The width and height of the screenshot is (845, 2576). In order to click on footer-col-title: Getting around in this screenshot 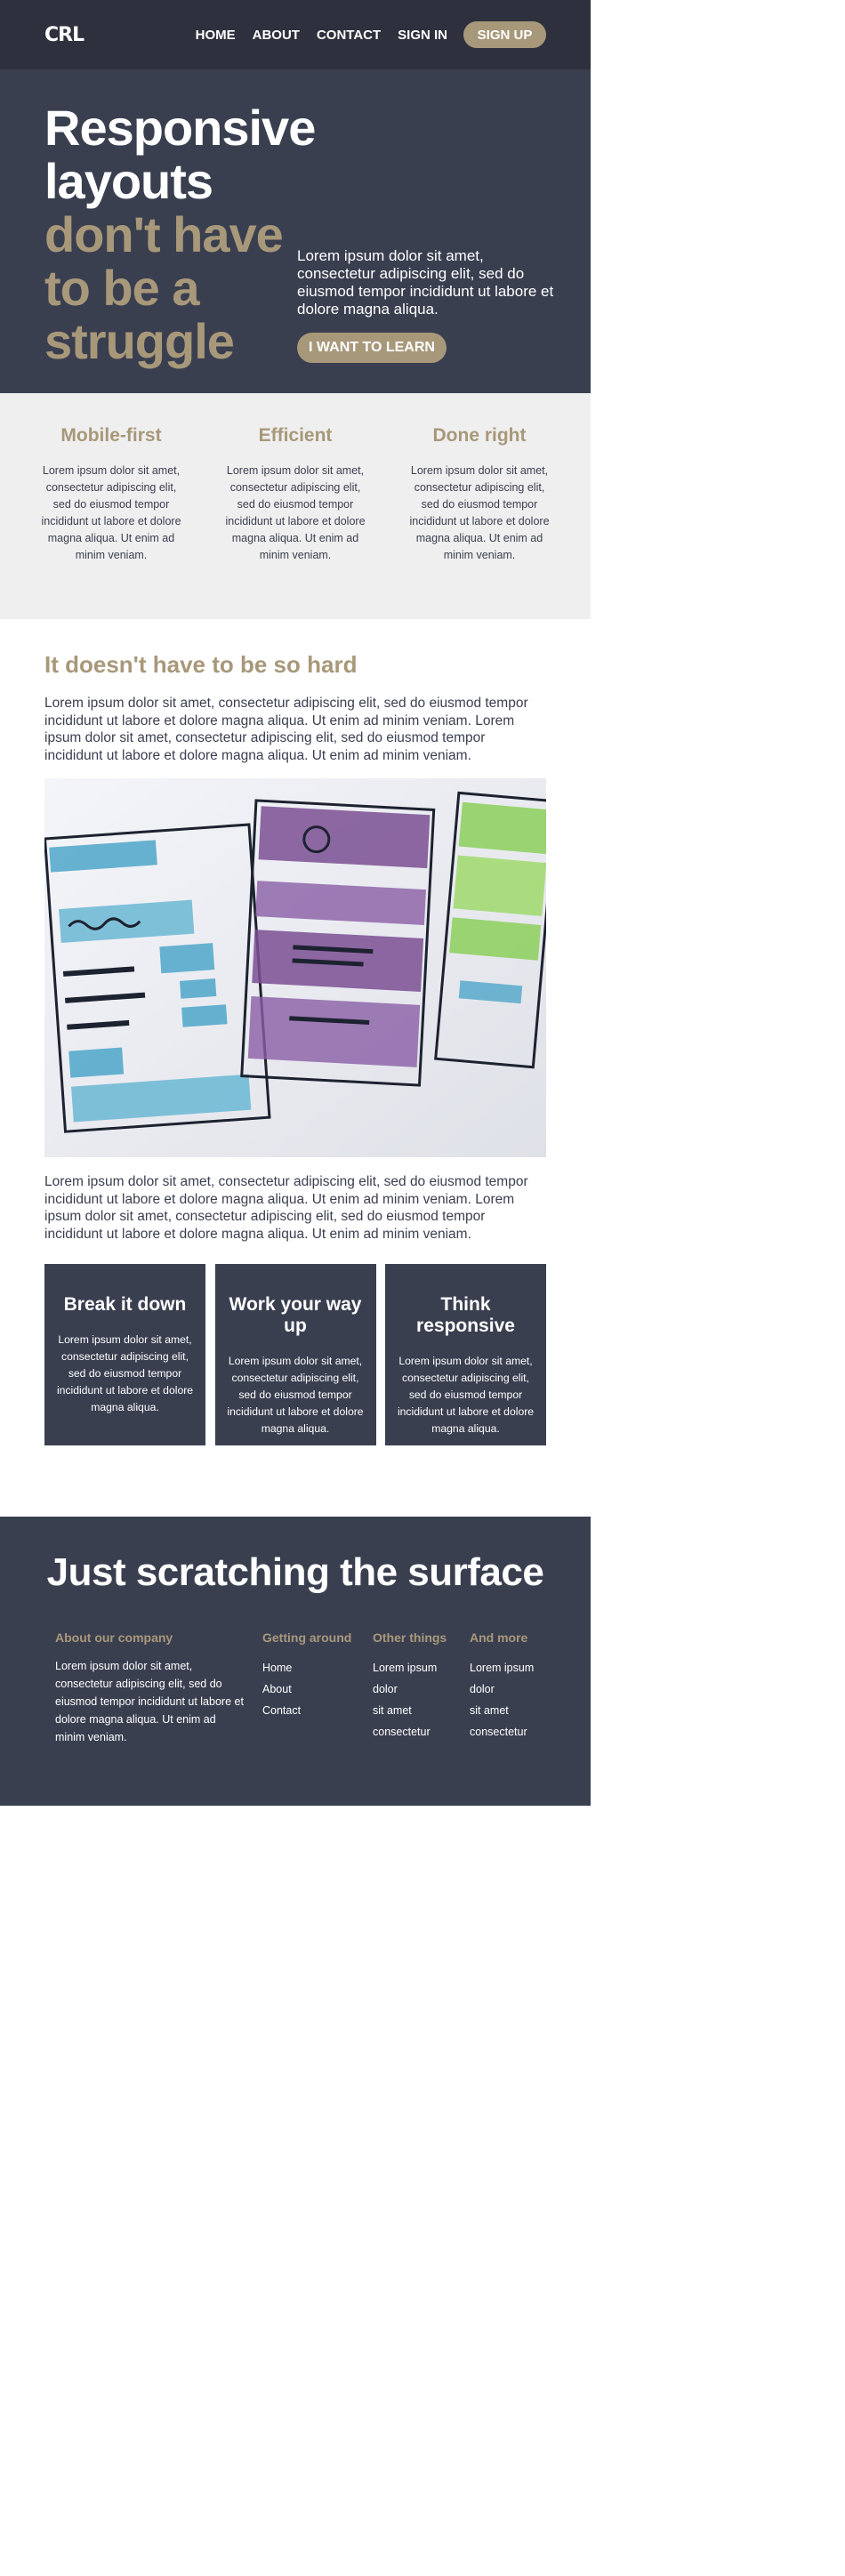, I will do `click(307, 1637)`.